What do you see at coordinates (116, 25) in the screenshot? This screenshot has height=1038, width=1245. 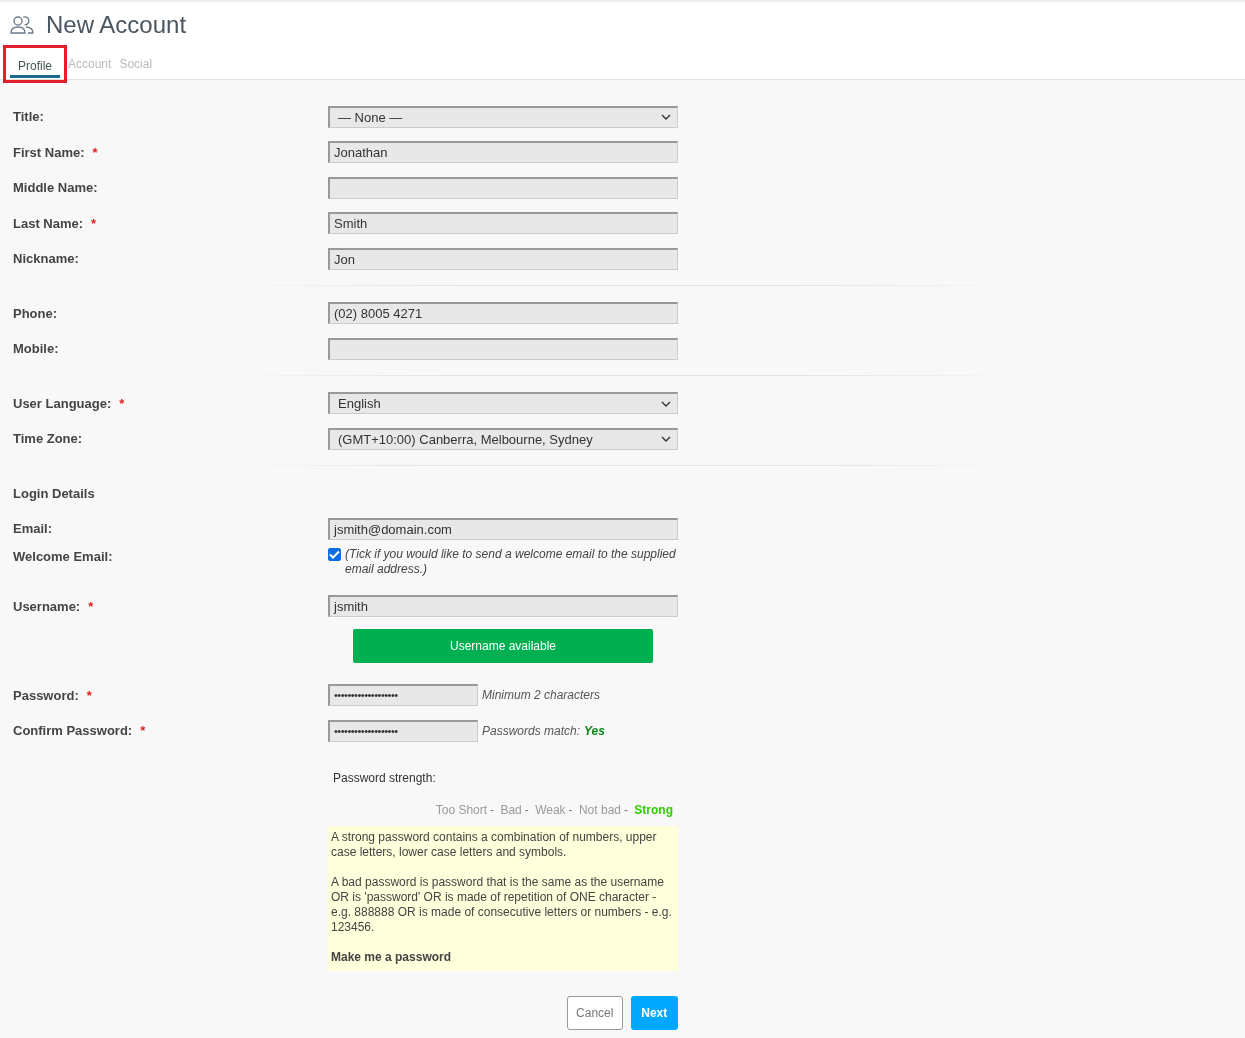 I see `page-title: New Account` at bounding box center [116, 25].